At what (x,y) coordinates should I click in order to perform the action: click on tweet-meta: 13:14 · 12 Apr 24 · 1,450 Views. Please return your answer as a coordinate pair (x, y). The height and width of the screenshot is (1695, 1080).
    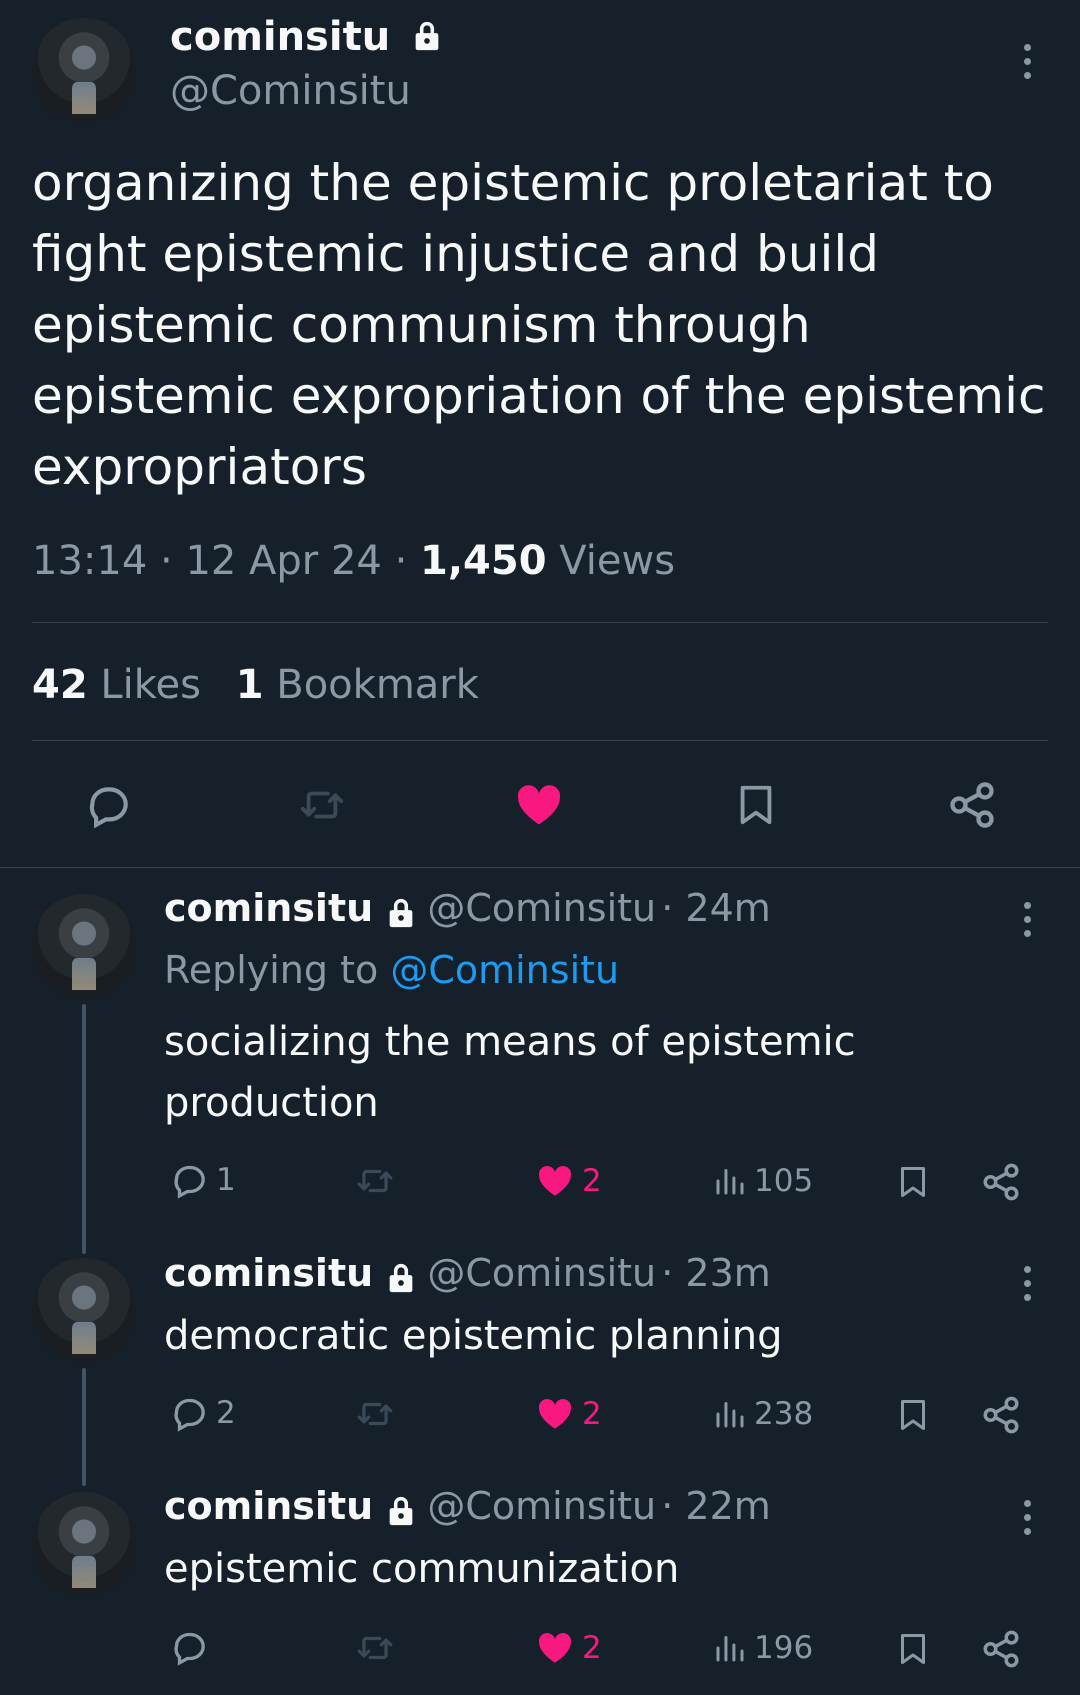
    Looking at the image, I should click on (354, 561).